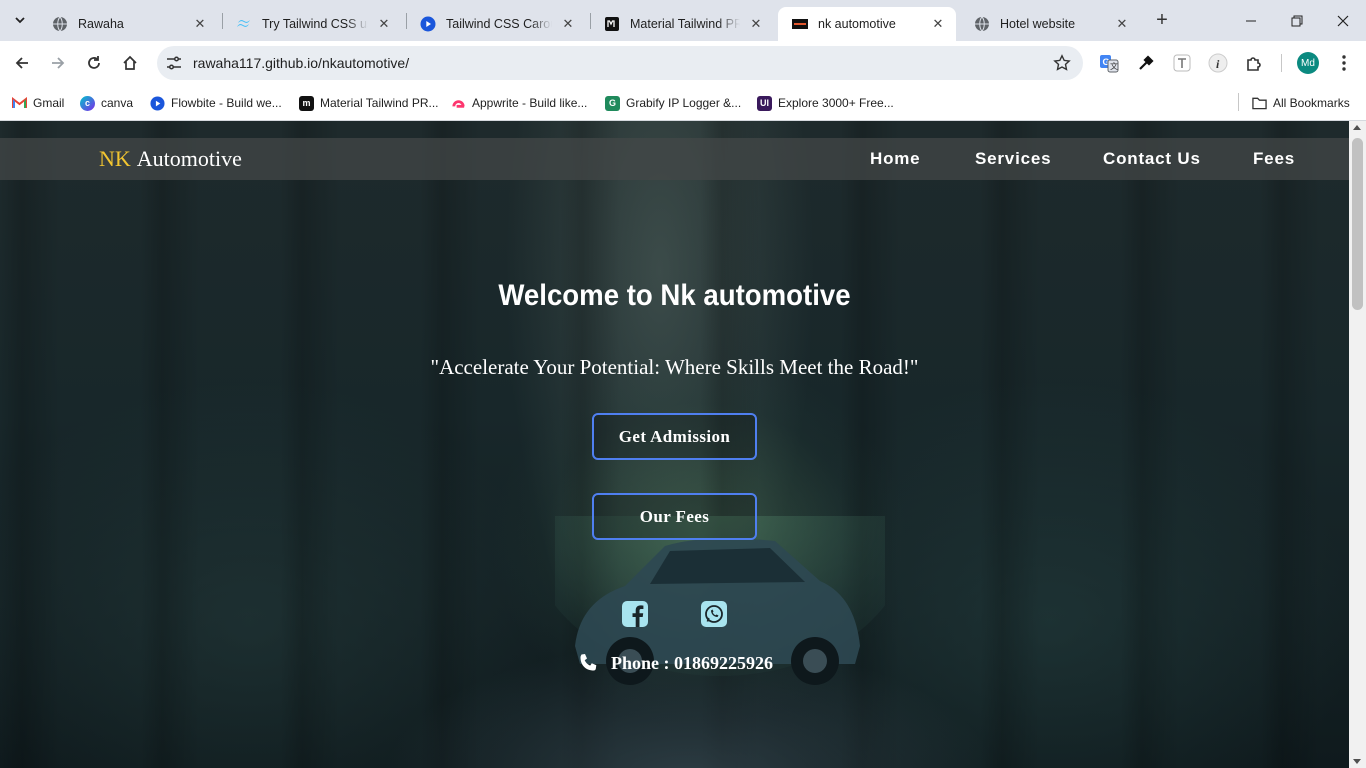  Describe the element at coordinates (1013, 159) in the screenshot. I see `nav-services: Services` at that location.